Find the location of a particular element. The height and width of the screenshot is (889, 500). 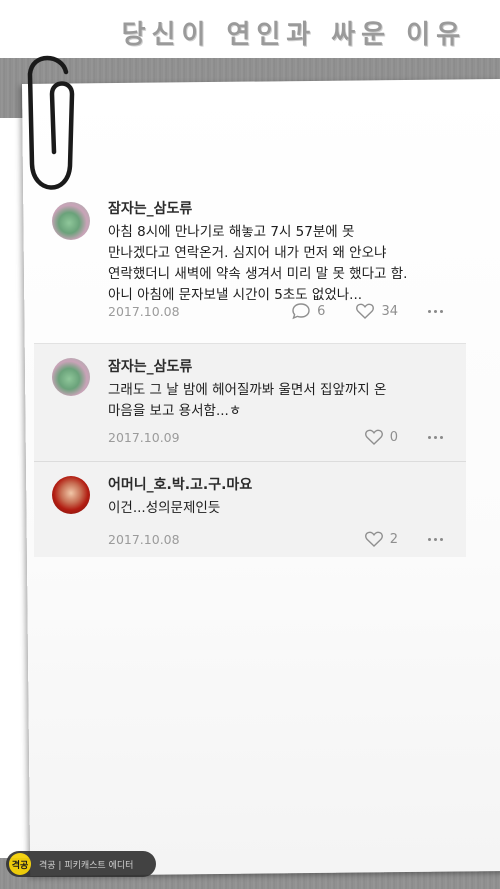

reply-button: 6 is located at coordinates (308, 311).